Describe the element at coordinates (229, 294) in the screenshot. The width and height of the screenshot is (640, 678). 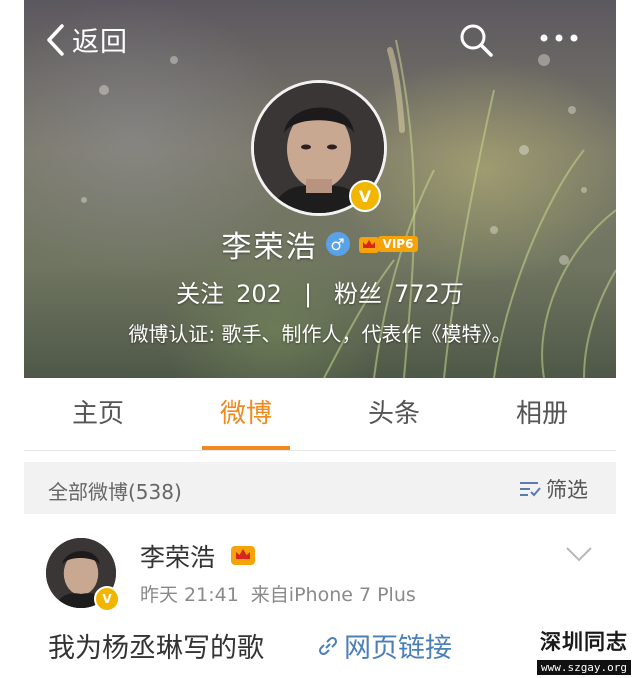
I see `following-link: 关注 202` at that location.